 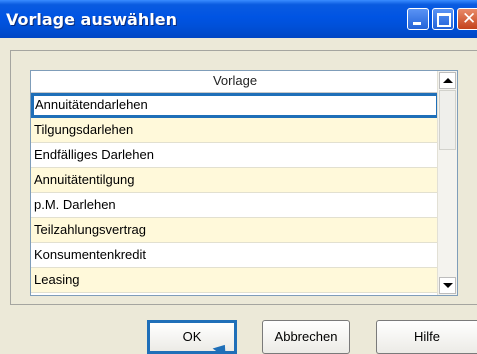 What do you see at coordinates (235, 130) in the screenshot?
I see `list-item: Tilgungsdarlehen` at bounding box center [235, 130].